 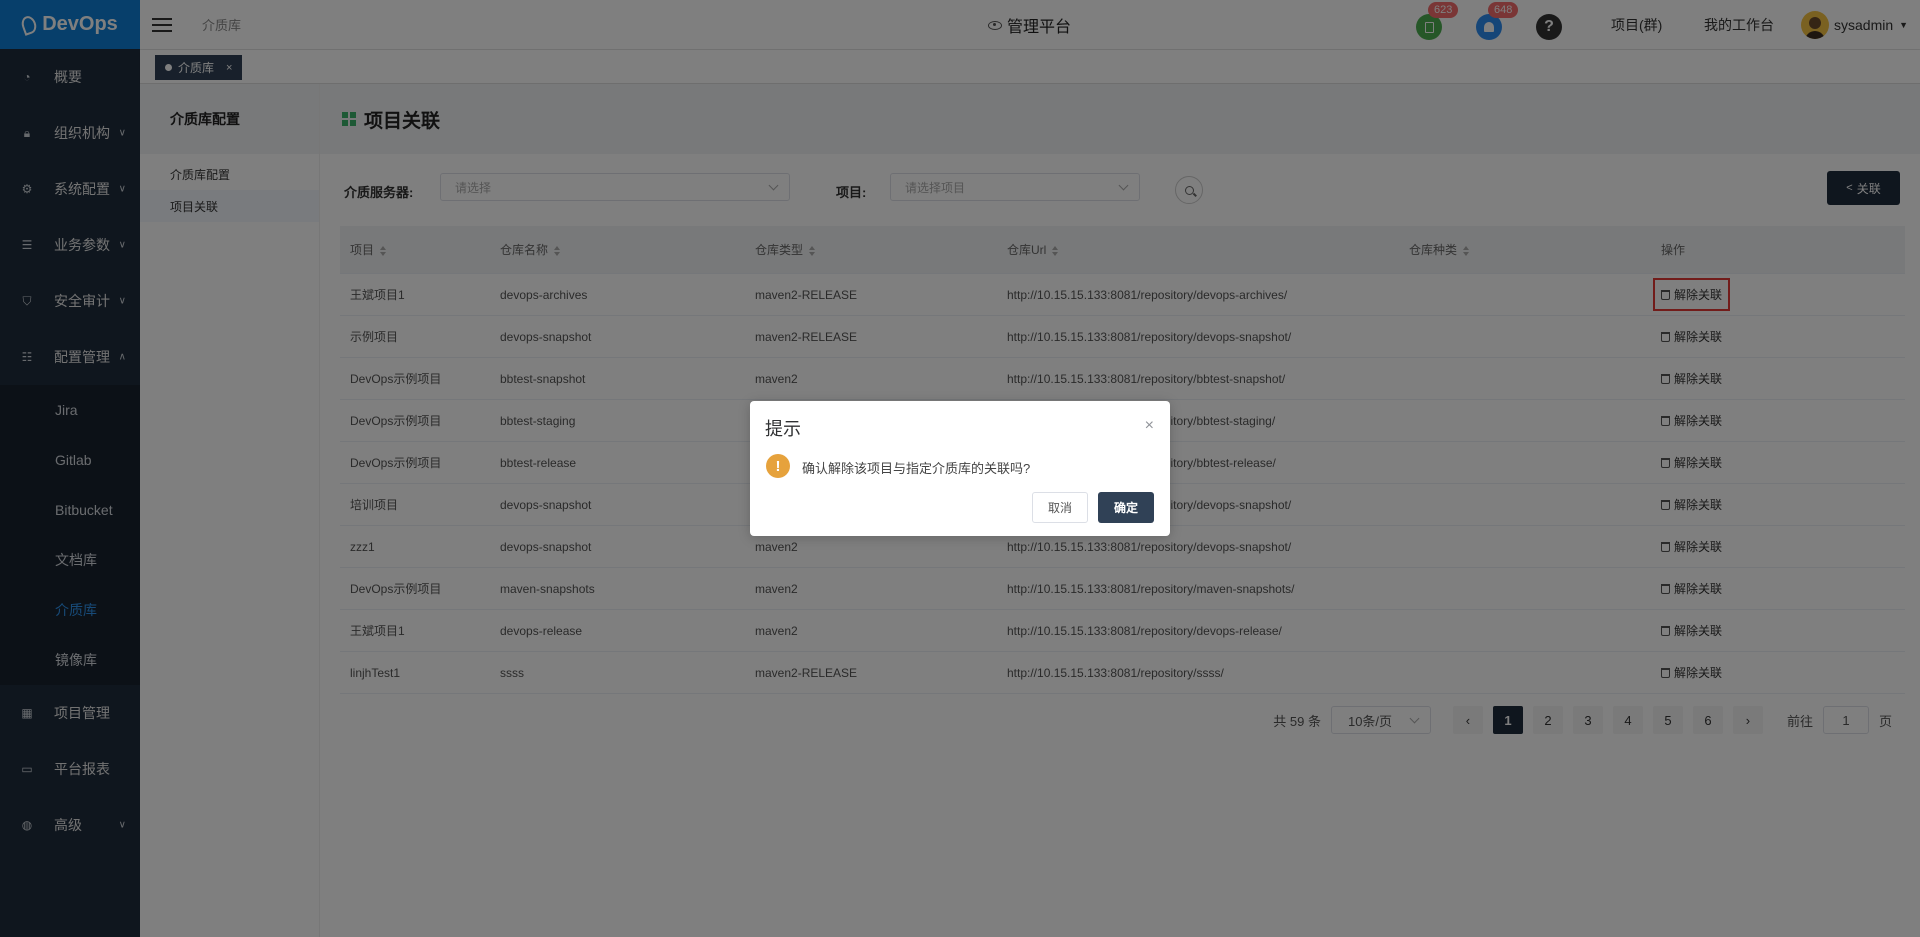 I want to click on confirm-button: 确定, so click(x=1126, y=507).